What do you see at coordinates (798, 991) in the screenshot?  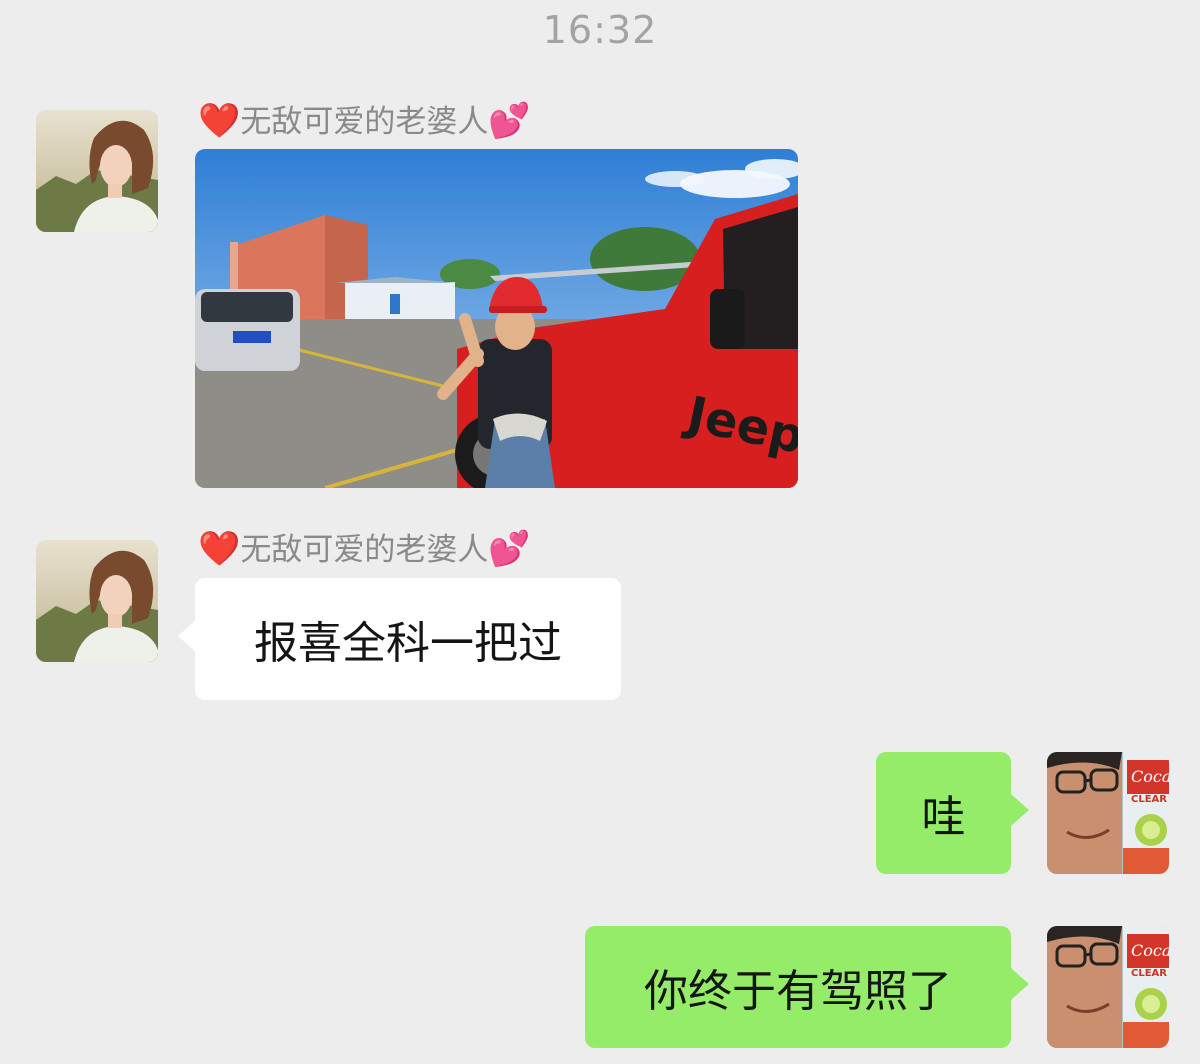 I see `message-text: 你终于有驾照了` at bounding box center [798, 991].